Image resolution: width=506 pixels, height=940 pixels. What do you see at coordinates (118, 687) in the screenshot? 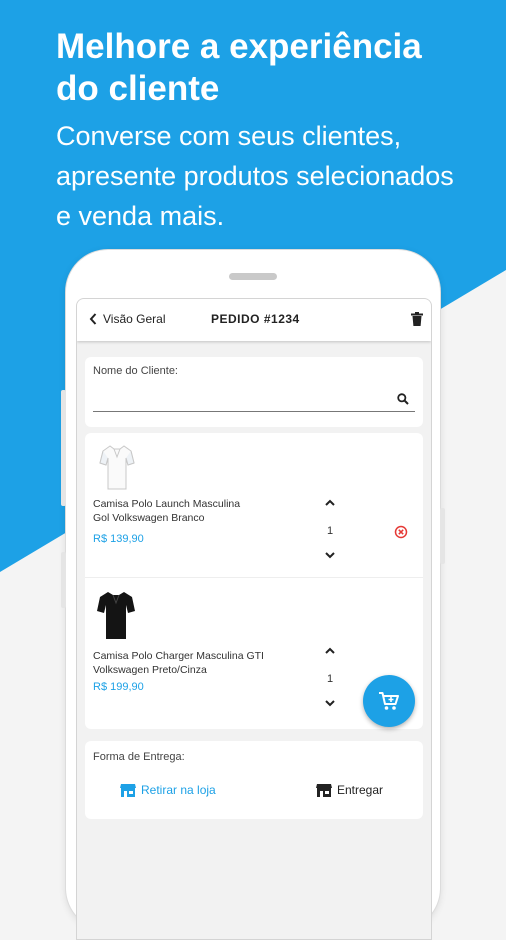
I see `product-price: R$ 199,90` at bounding box center [118, 687].